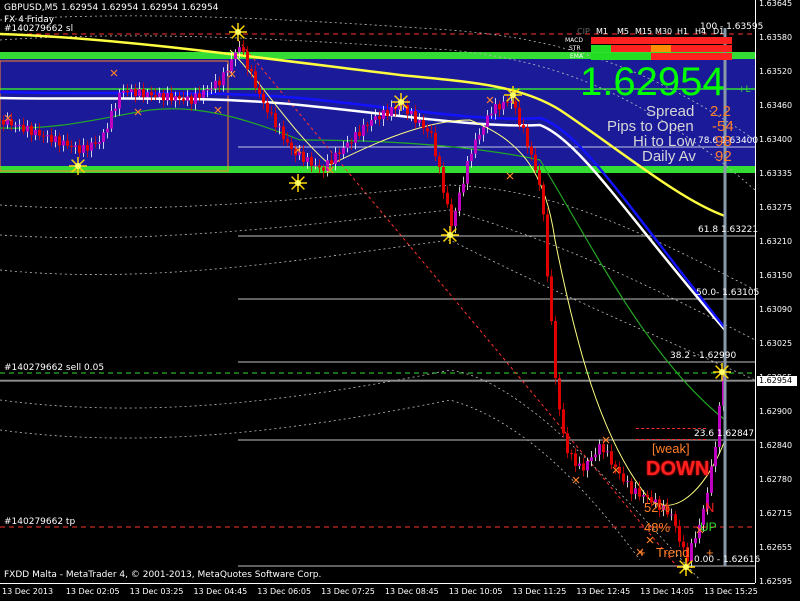 This screenshot has height=601, width=800. Describe the element at coordinates (776, 547) in the screenshot. I see `price-tick-label: 1.62655` at that location.